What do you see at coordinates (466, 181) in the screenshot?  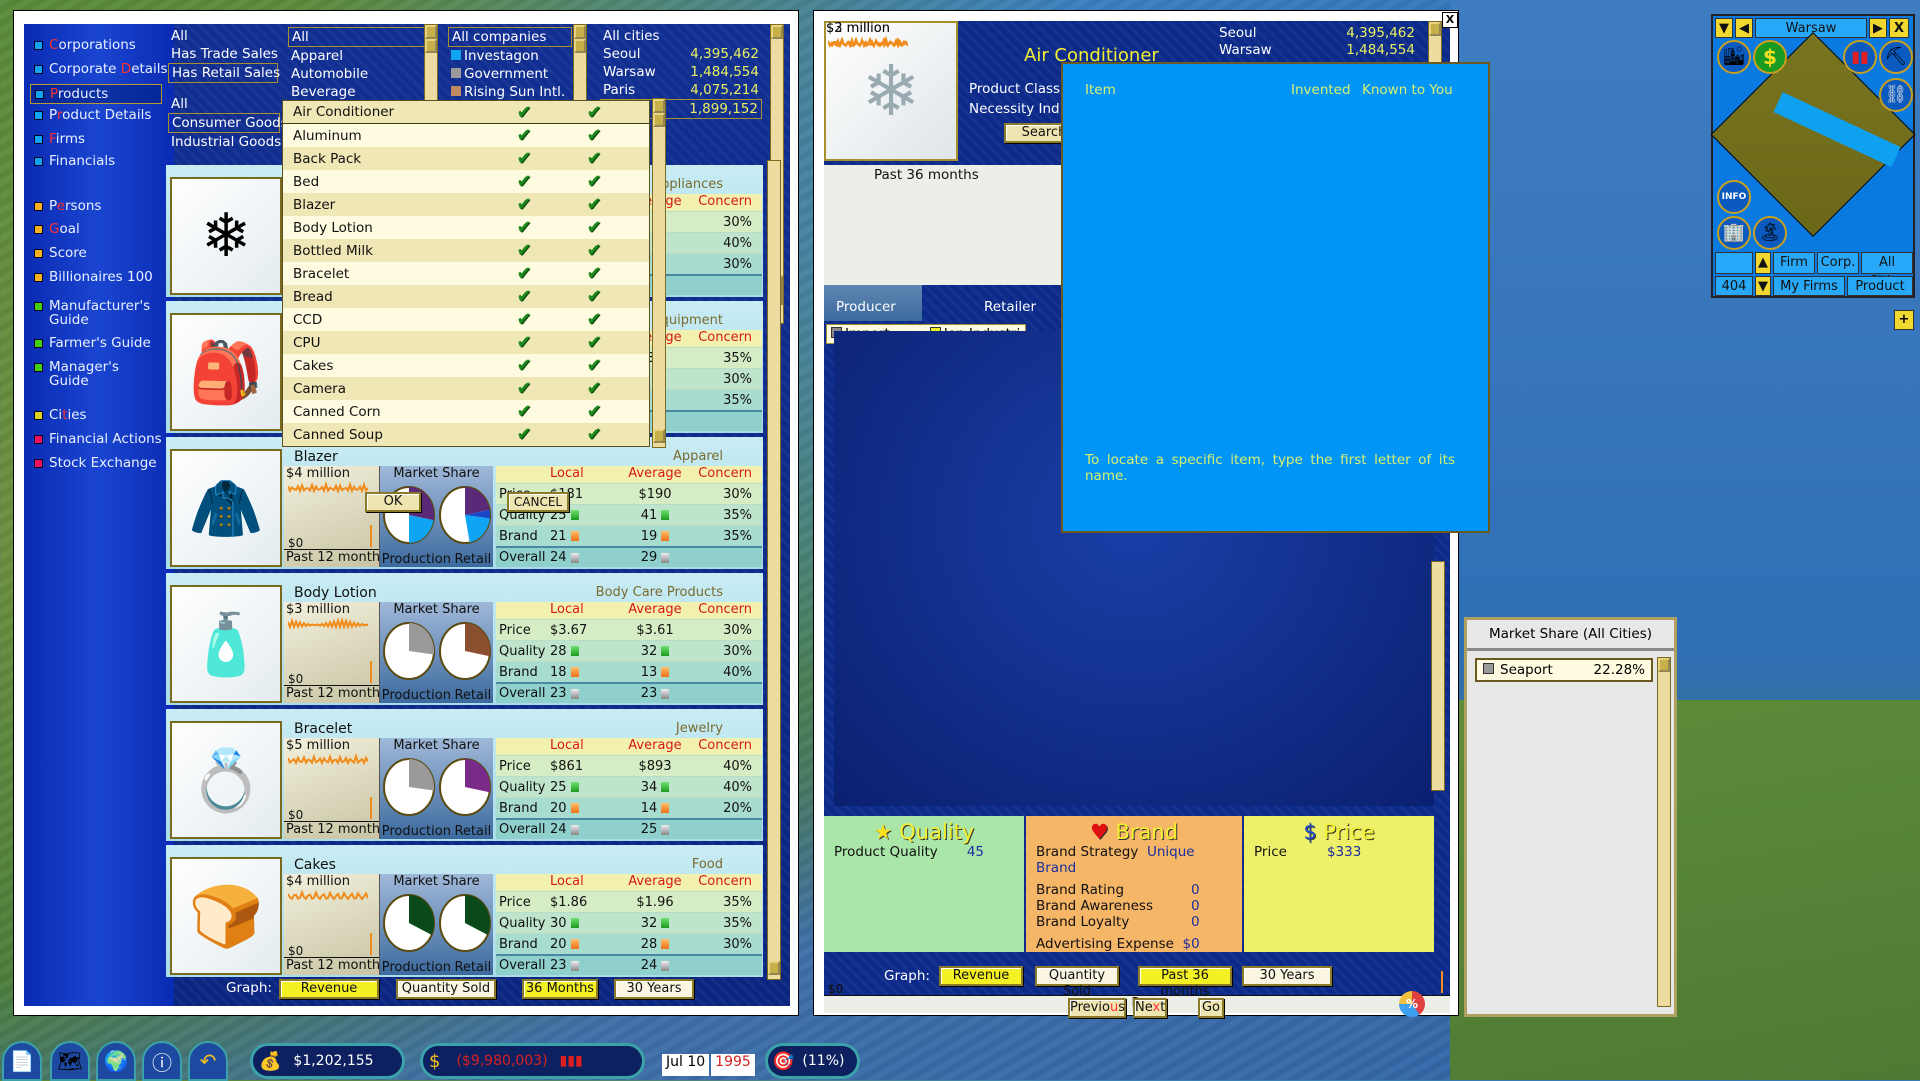 I see `dropdown-item: Bed ✔ ✔` at bounding box center [466, 181].